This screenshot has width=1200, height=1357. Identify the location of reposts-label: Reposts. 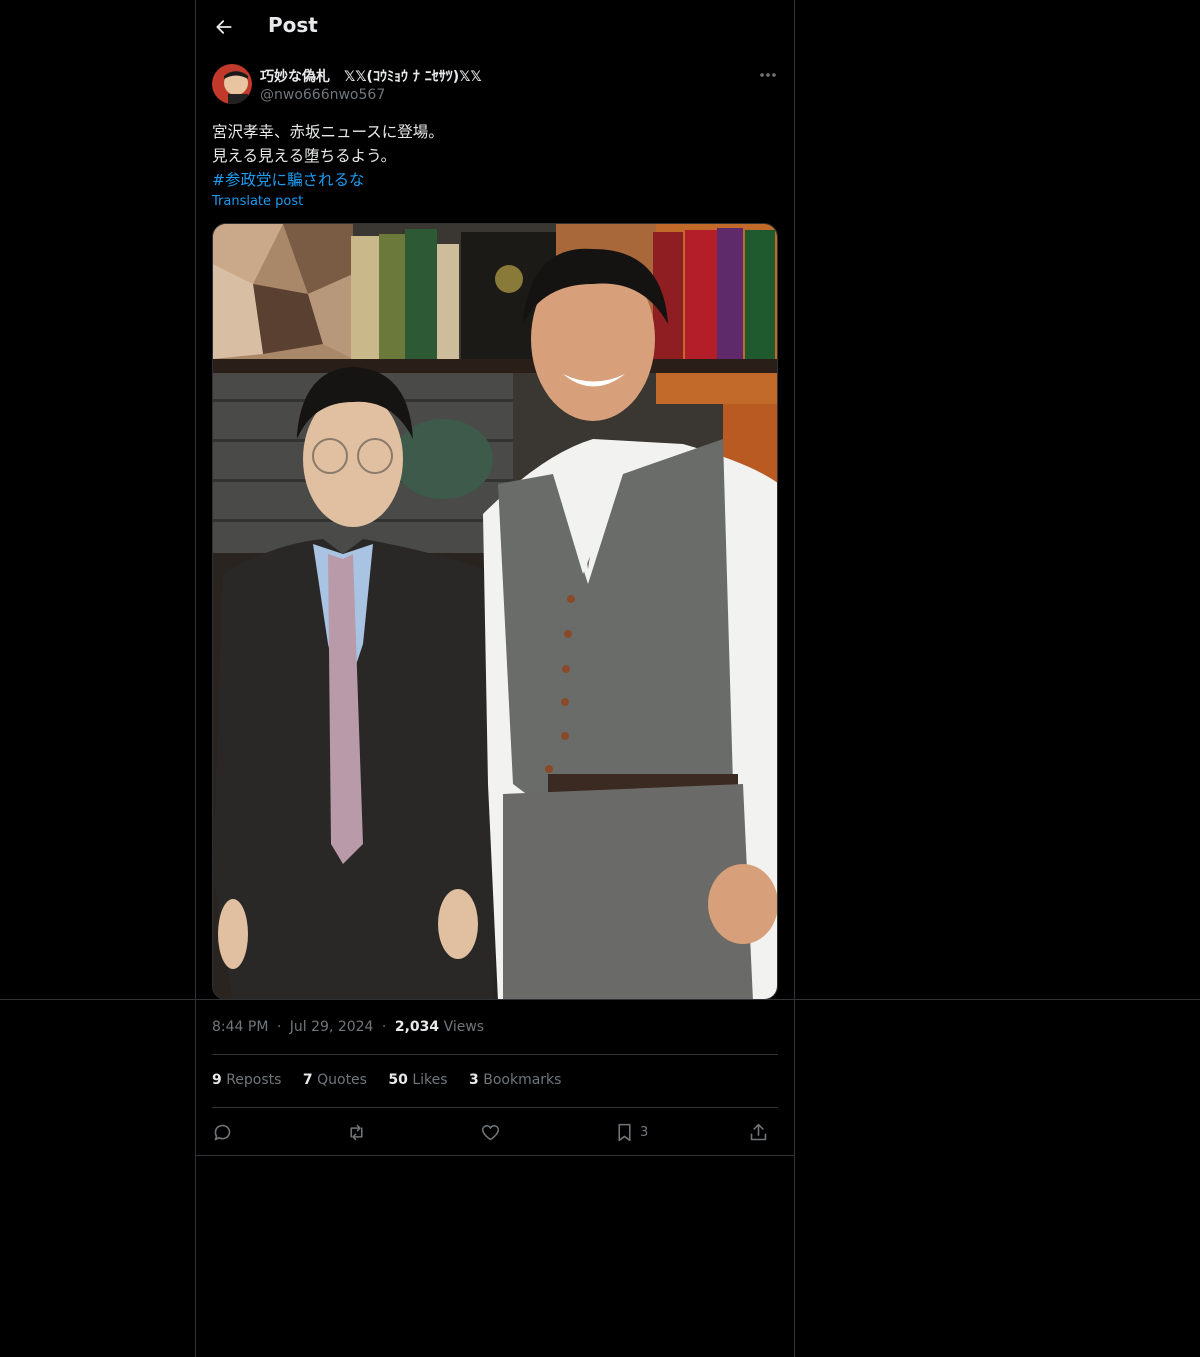
(254, 1080).